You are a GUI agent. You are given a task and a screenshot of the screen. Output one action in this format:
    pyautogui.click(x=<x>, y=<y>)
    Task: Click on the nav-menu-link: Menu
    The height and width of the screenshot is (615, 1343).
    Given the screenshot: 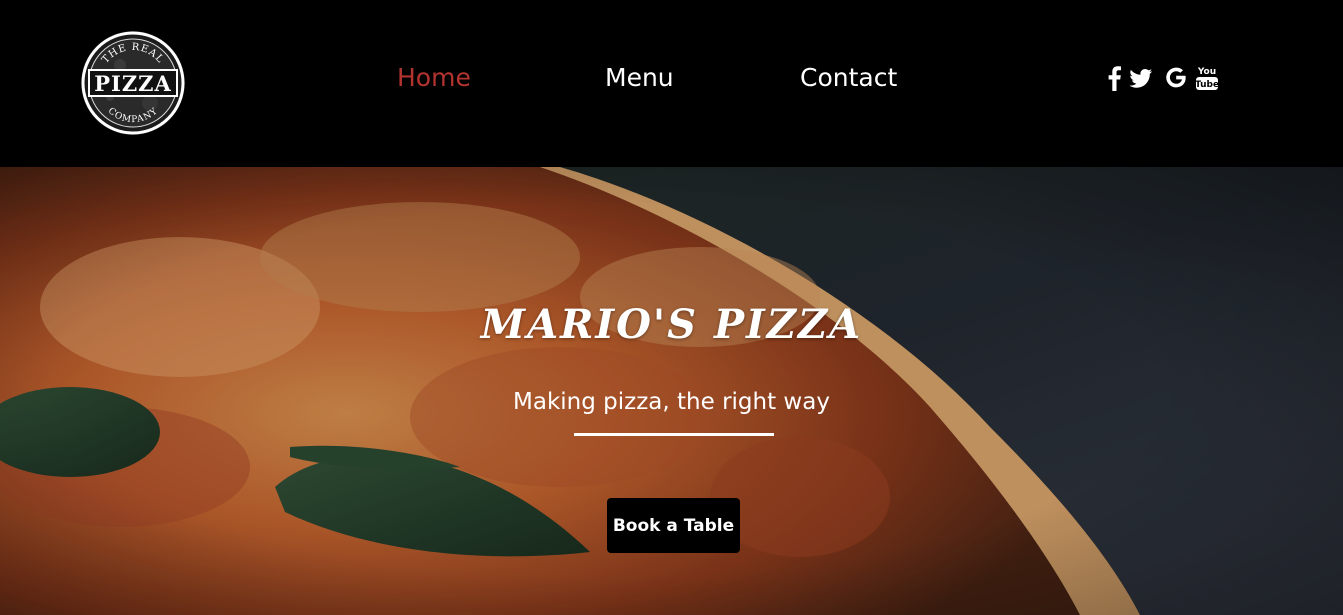 What is the action you would take?
    pyautogui.click(x=639, y=78)
    